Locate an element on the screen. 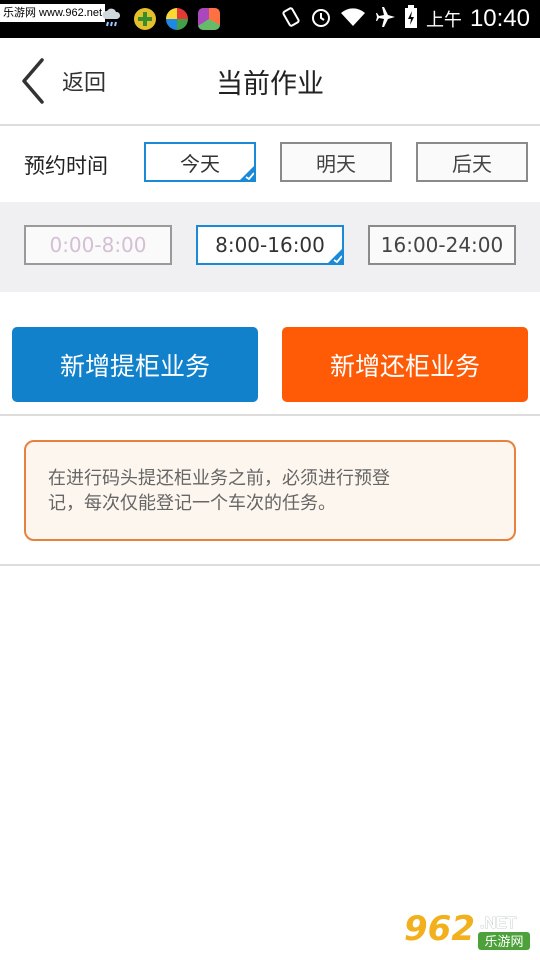 The image size is (540, 960). date-option-day-after: 后天 is located at coordinates (472, 162).